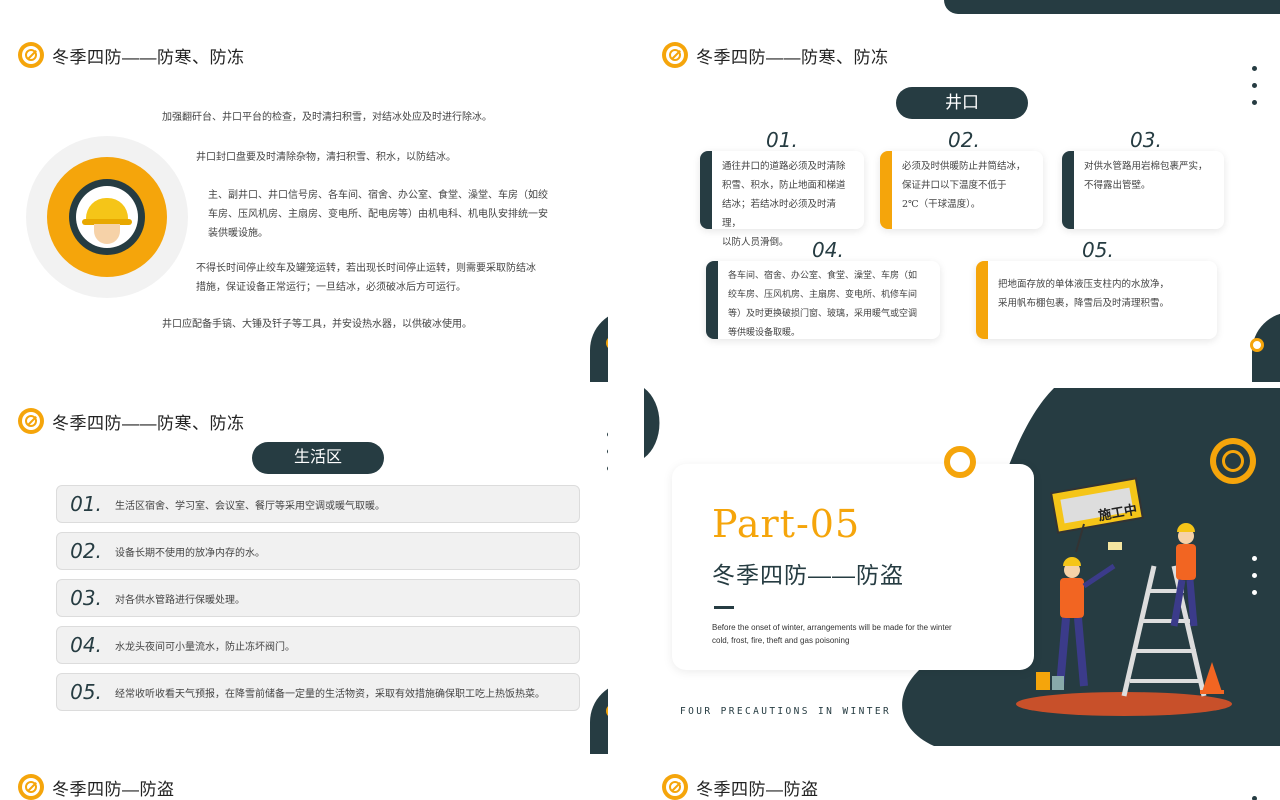  I want to click on paragraph: 装供暖设施。, so click(238, 233).